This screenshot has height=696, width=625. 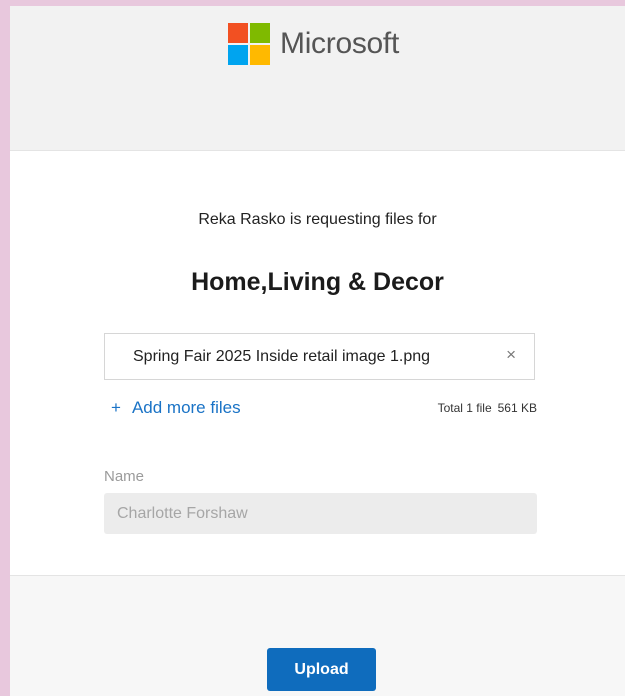 I want to click on folder-title: Home,Living & Decor, so click(x=317, y=282).